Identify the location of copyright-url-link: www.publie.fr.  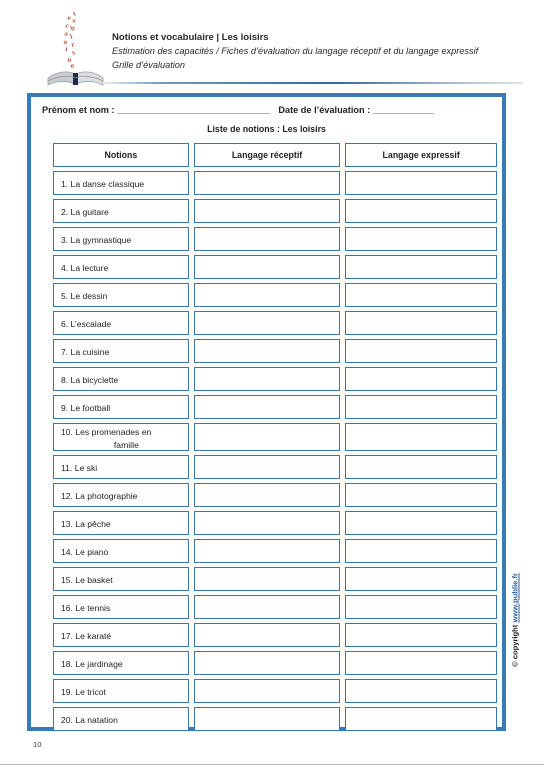
(515, 598).